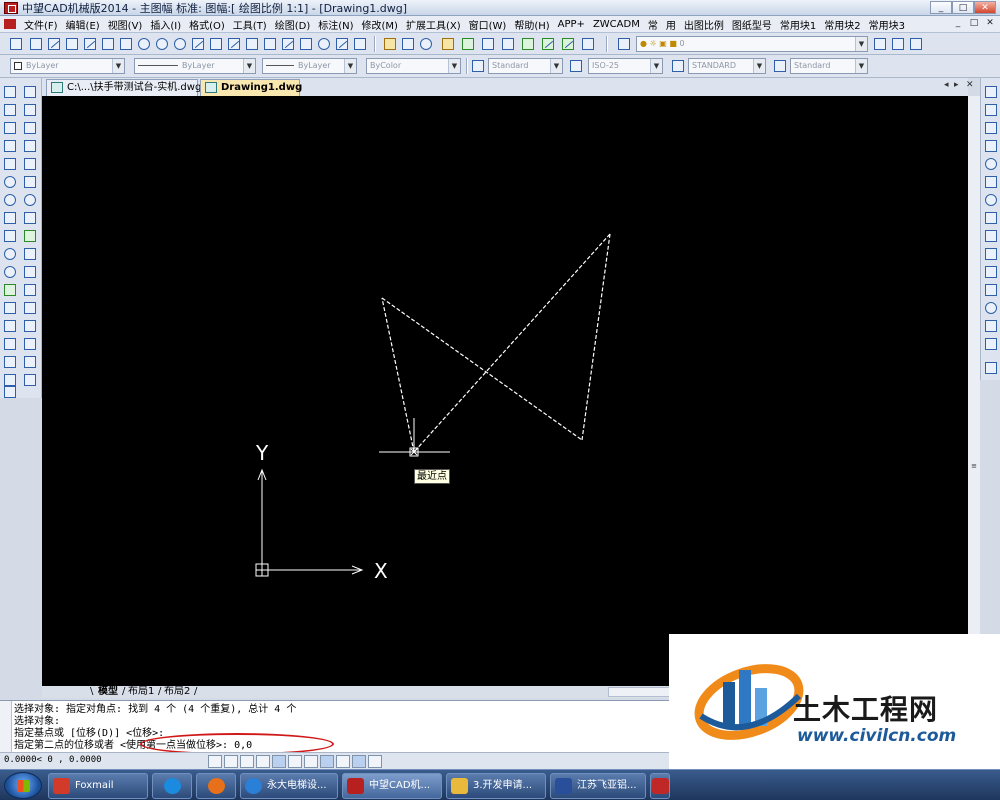 The width and height of the screenshot is (1000, 800). What do you see at coordinates (342, 44) in the screenshot?
I see `mech-tool-19-icon` at bounding box center [342, 44].